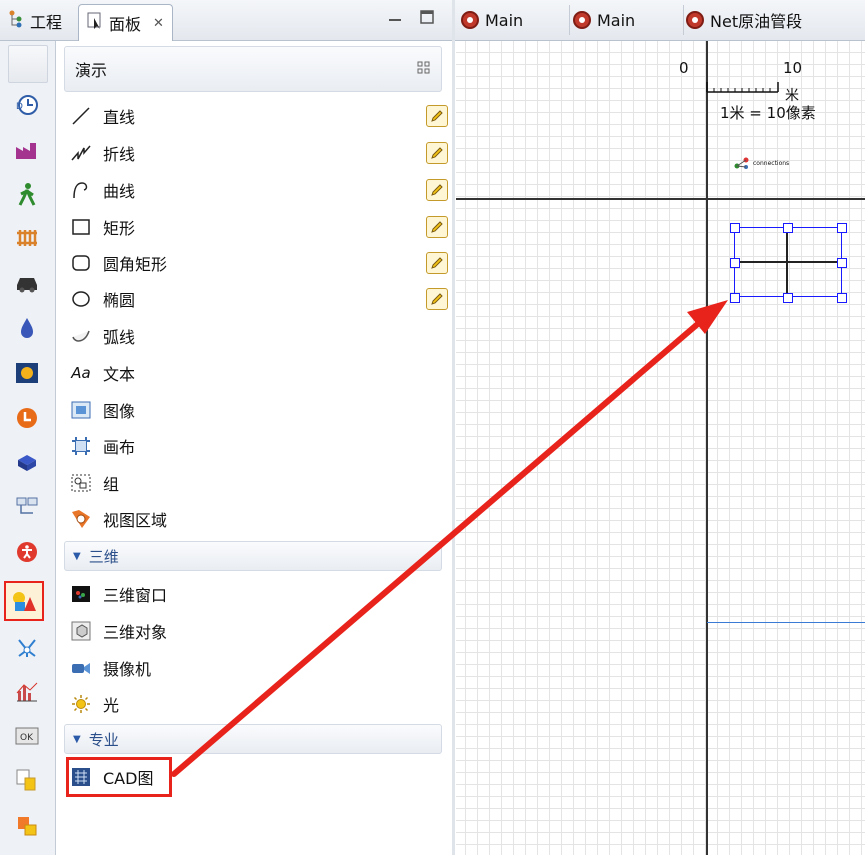 The height and width of the screenshot is (855, 865). Describe the element at coordinates (255, 704) in the screenshot. I see `palette-item-light: 光` at that location.